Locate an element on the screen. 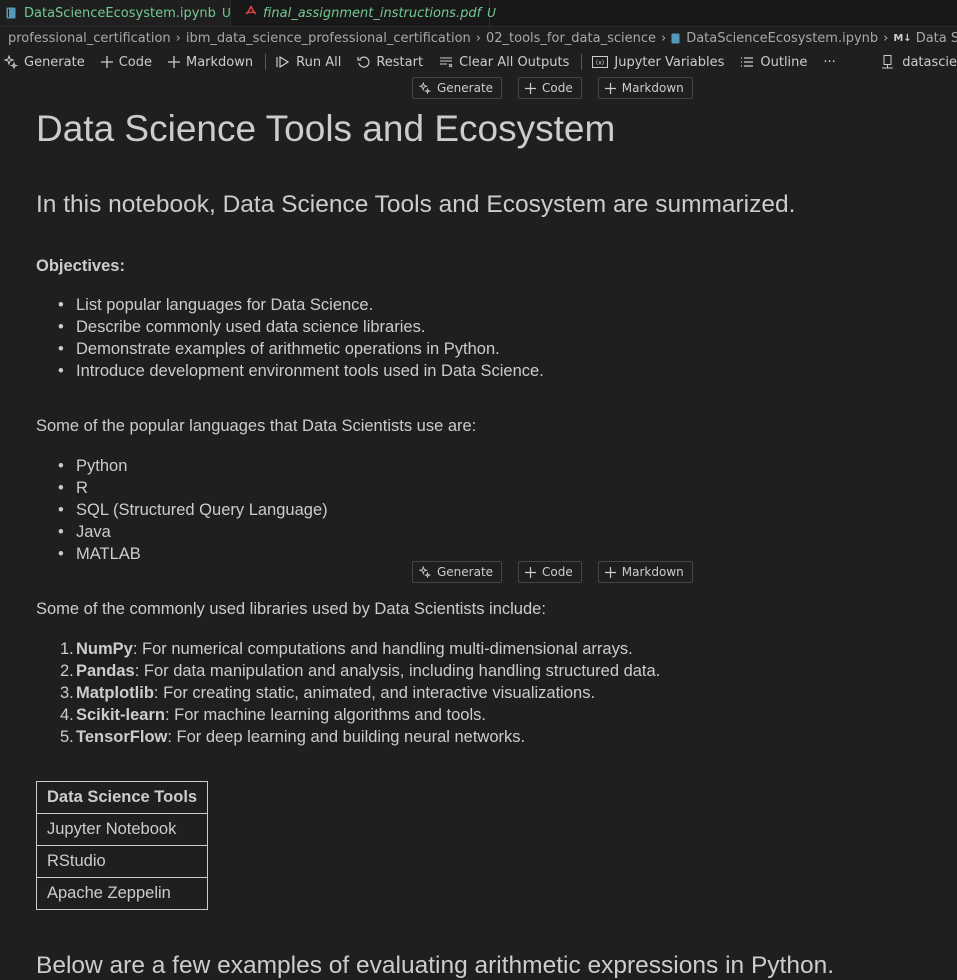 This screenshot has height=980, width=957. more-icon: ··· is located at coordinates (829, 62).